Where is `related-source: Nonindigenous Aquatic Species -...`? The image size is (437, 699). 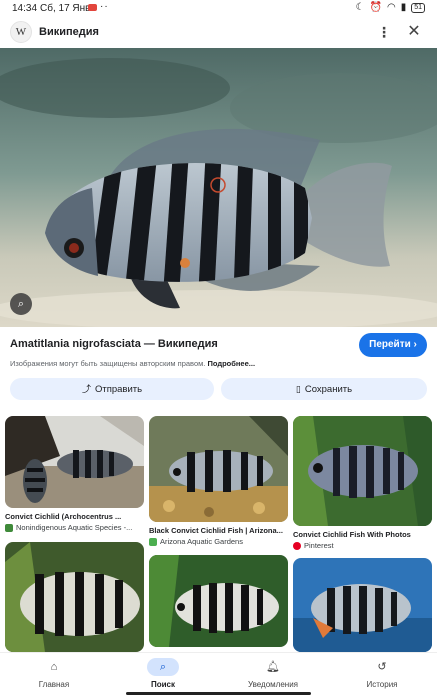
related-source: Nonindigenous Aquatic Species -... is located at coordinates (74, 527).